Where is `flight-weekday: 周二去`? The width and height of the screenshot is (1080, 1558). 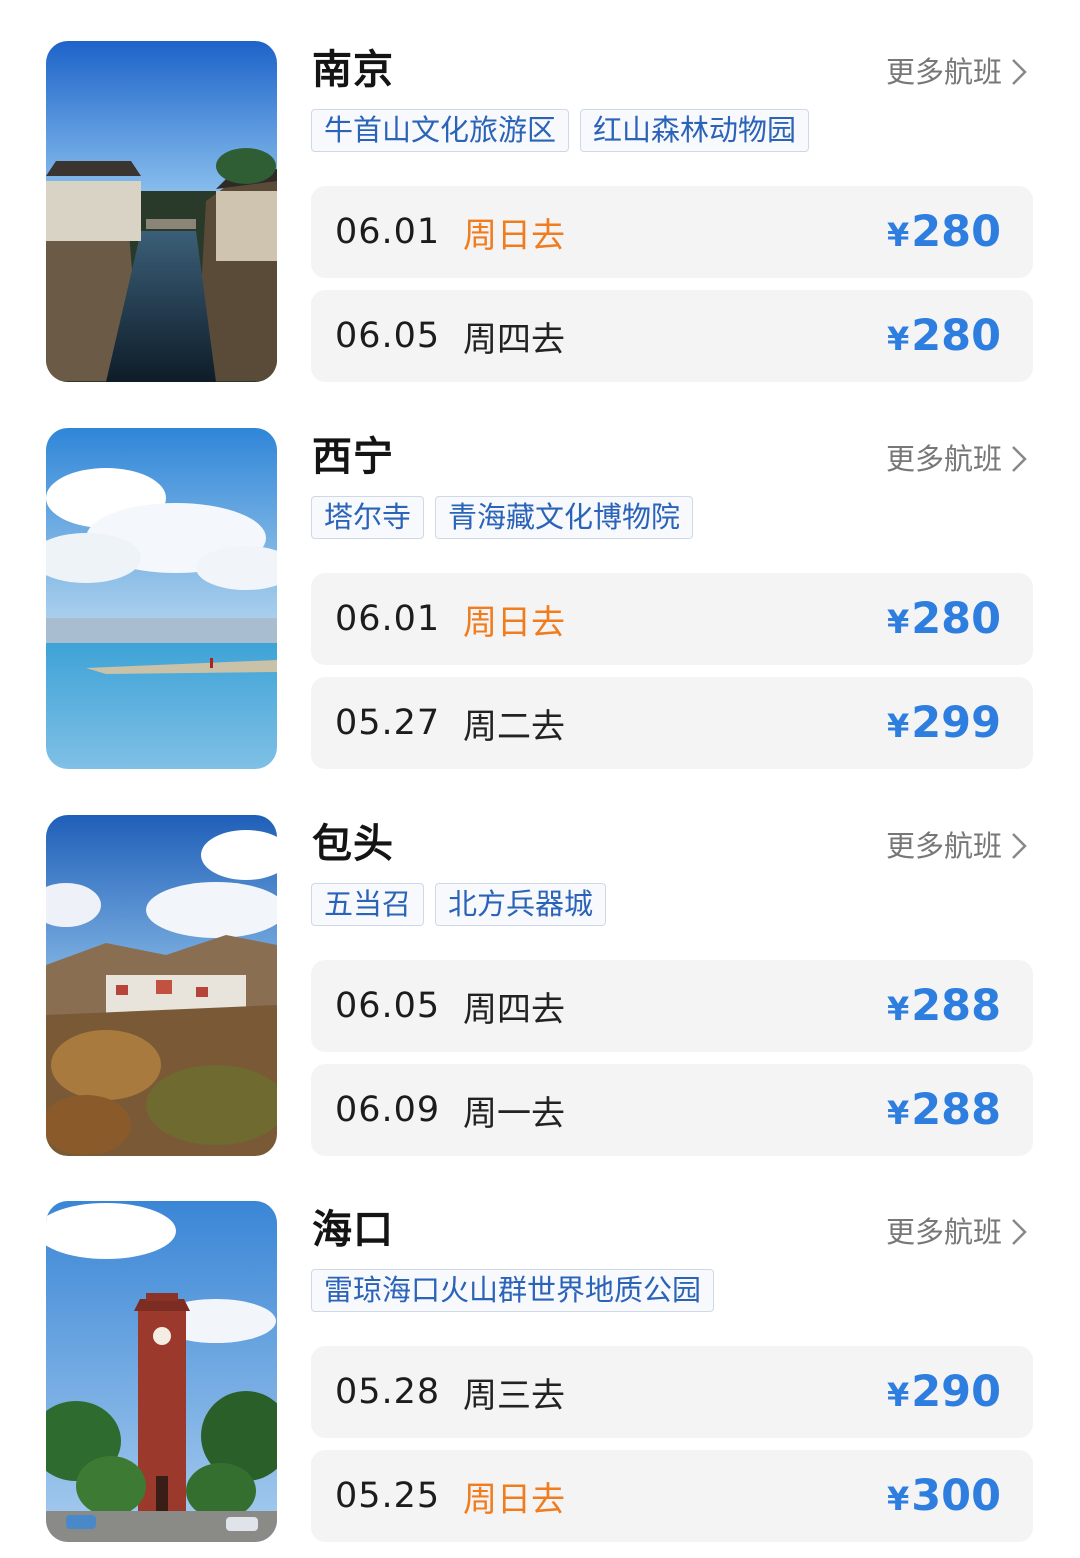
flight-weekday: 周二去 is located at coordinates (514, 726).